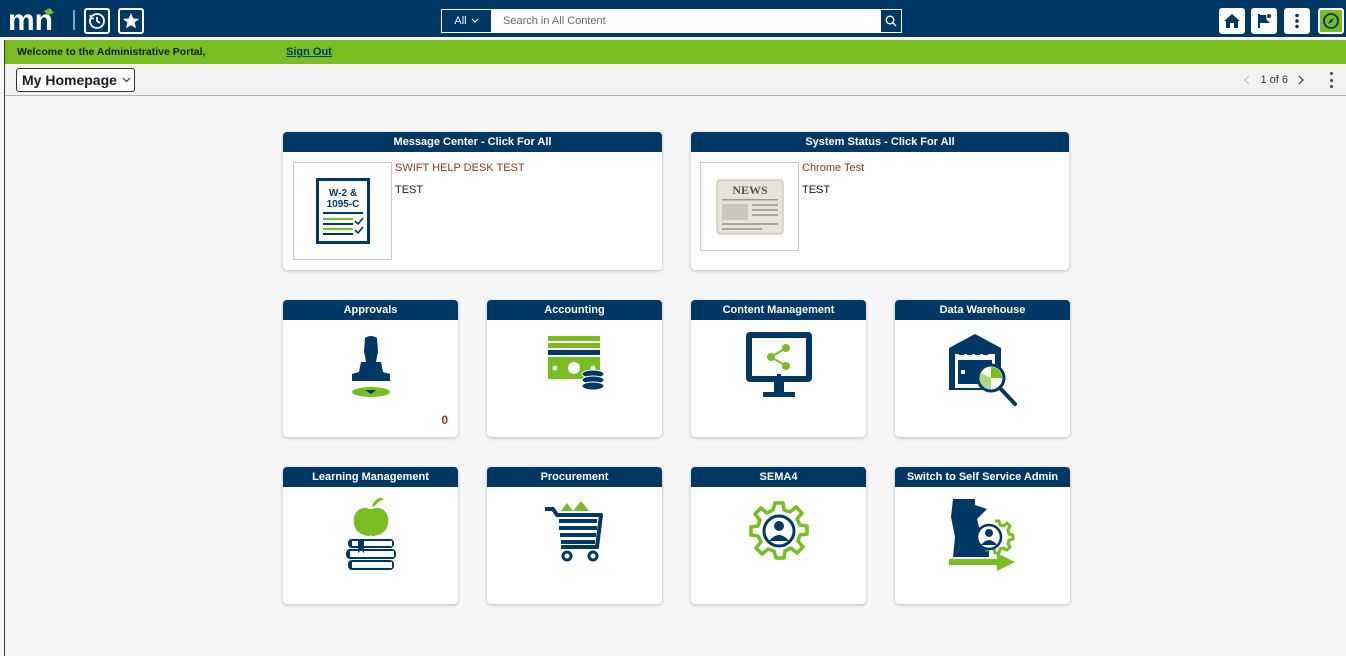 The width and height of the screenshot is (1346, 656). I want to click on tile-title: Learning Management, so click(370, 477).